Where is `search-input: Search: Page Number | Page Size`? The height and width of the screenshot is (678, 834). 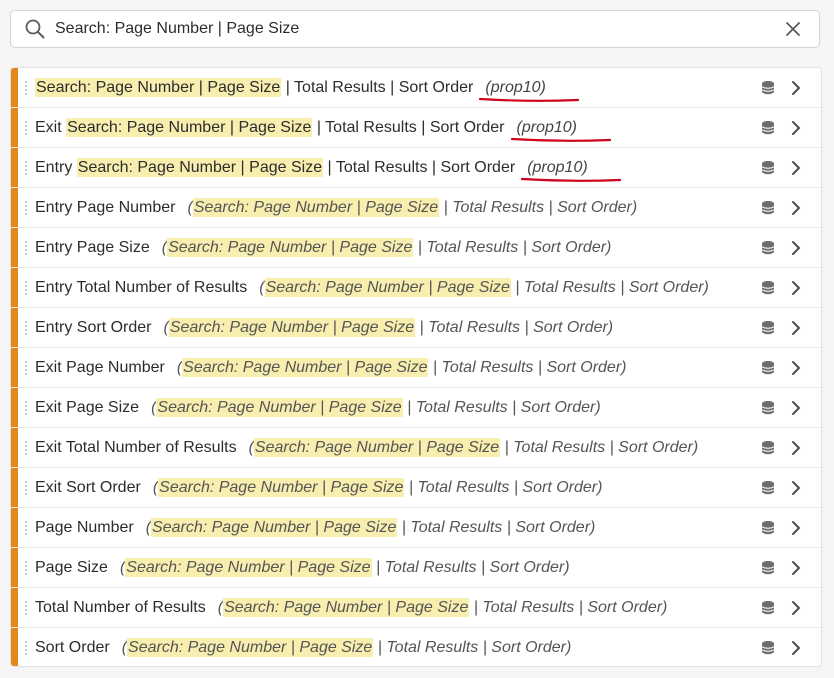
search-input: Search: Page Number | Page Size is located at coordinates (418, 29).